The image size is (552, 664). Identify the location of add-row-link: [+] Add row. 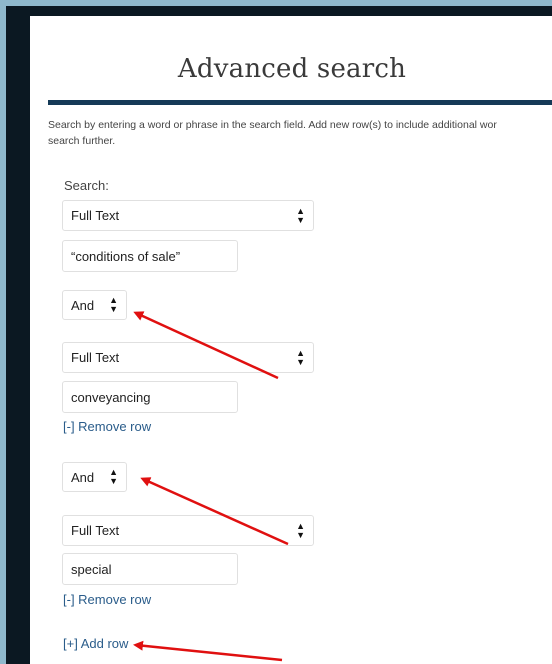
(95, 643).